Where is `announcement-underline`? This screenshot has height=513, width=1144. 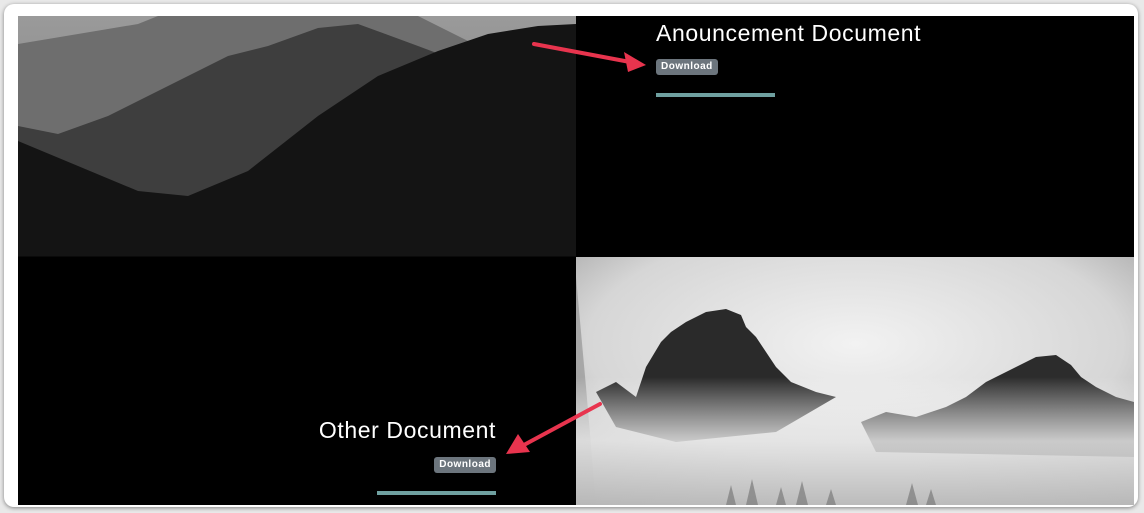 announcement-underline is located at coordinates (715, 95).